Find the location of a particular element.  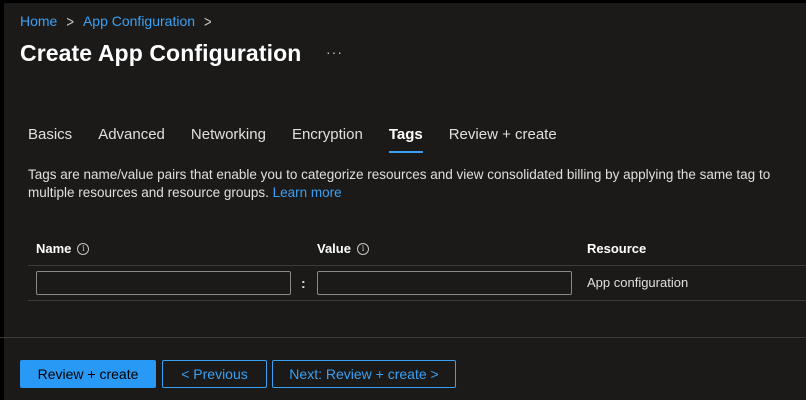

column-header-name-label: Name is located at coordinates (54, 248).